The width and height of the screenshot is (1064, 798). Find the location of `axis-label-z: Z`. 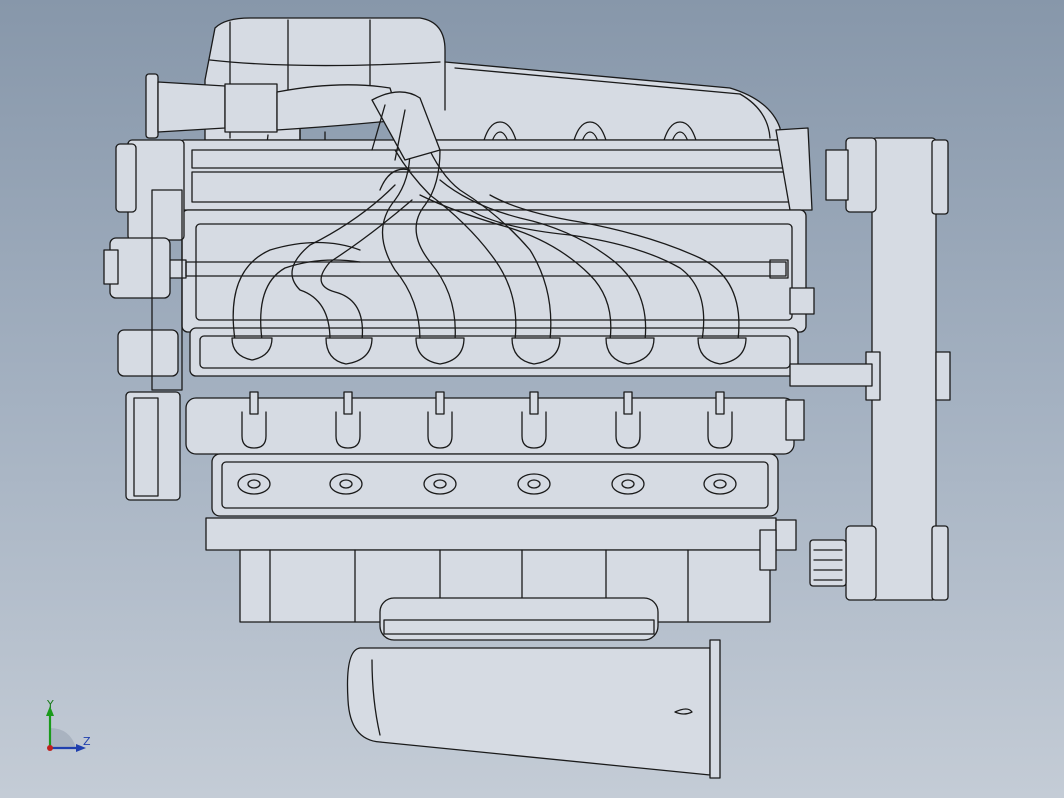

axis-label-z: Z is located at coordinates (87, 741).